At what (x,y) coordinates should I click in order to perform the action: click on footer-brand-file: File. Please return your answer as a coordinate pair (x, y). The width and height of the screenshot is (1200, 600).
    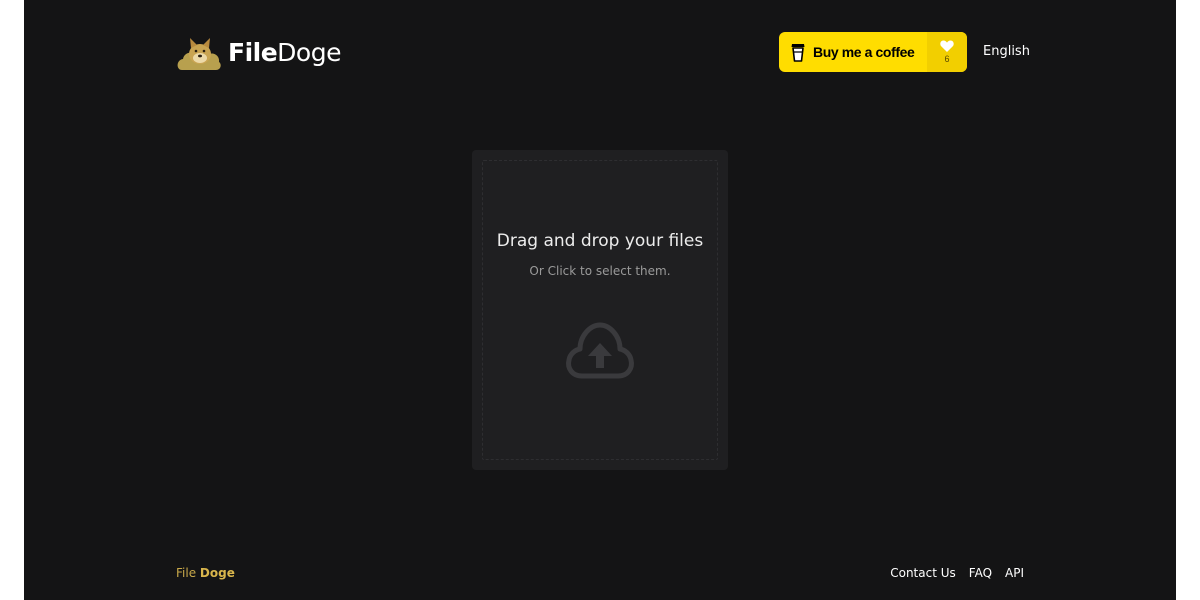
    Looking at the image, I should click on (186, 573).